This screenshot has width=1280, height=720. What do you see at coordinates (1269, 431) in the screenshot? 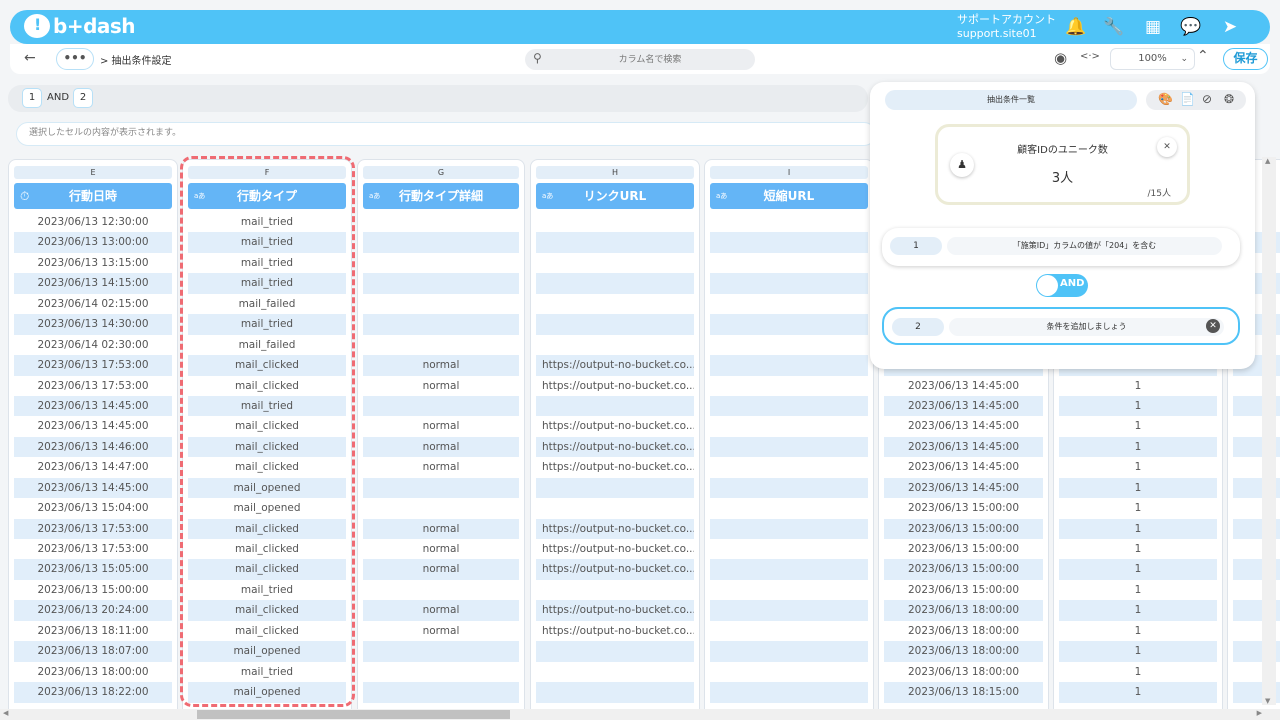
I see `vertical-scrollbar: ▲ ▼` at bounding box center [1269, 431].